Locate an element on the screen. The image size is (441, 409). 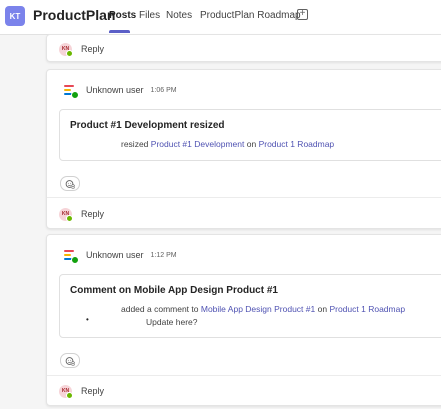
message-card-previous: KN Reply is located at coordinates (243, 48).